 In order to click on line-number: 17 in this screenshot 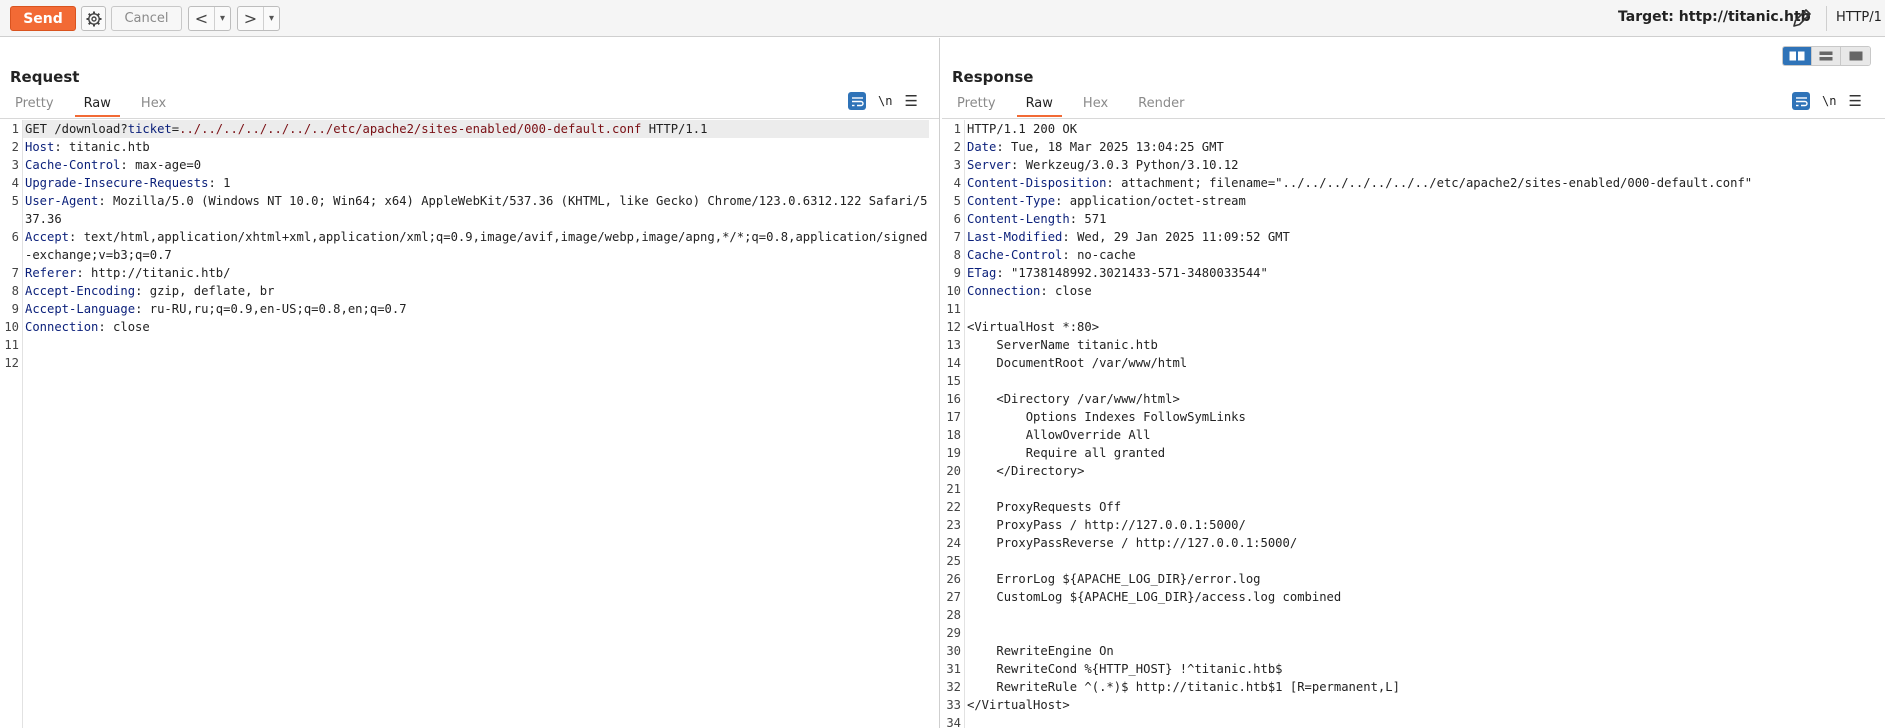, I will do `click(953, 417)`.